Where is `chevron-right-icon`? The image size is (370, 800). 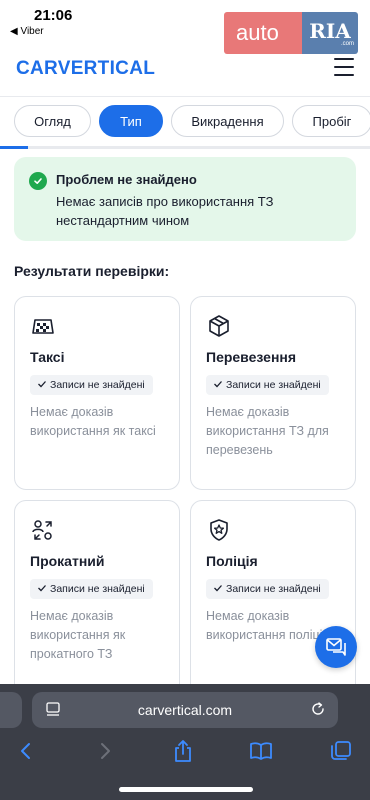
chevron-right-icon is located at coordinates (105, 751).